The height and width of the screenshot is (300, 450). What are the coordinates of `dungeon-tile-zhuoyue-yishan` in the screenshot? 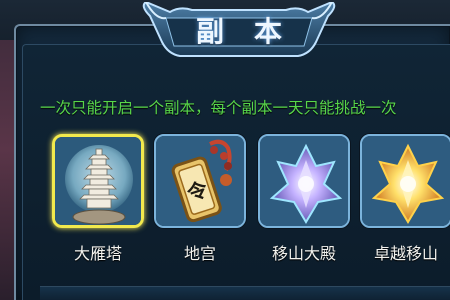 It's located at (405, 181).